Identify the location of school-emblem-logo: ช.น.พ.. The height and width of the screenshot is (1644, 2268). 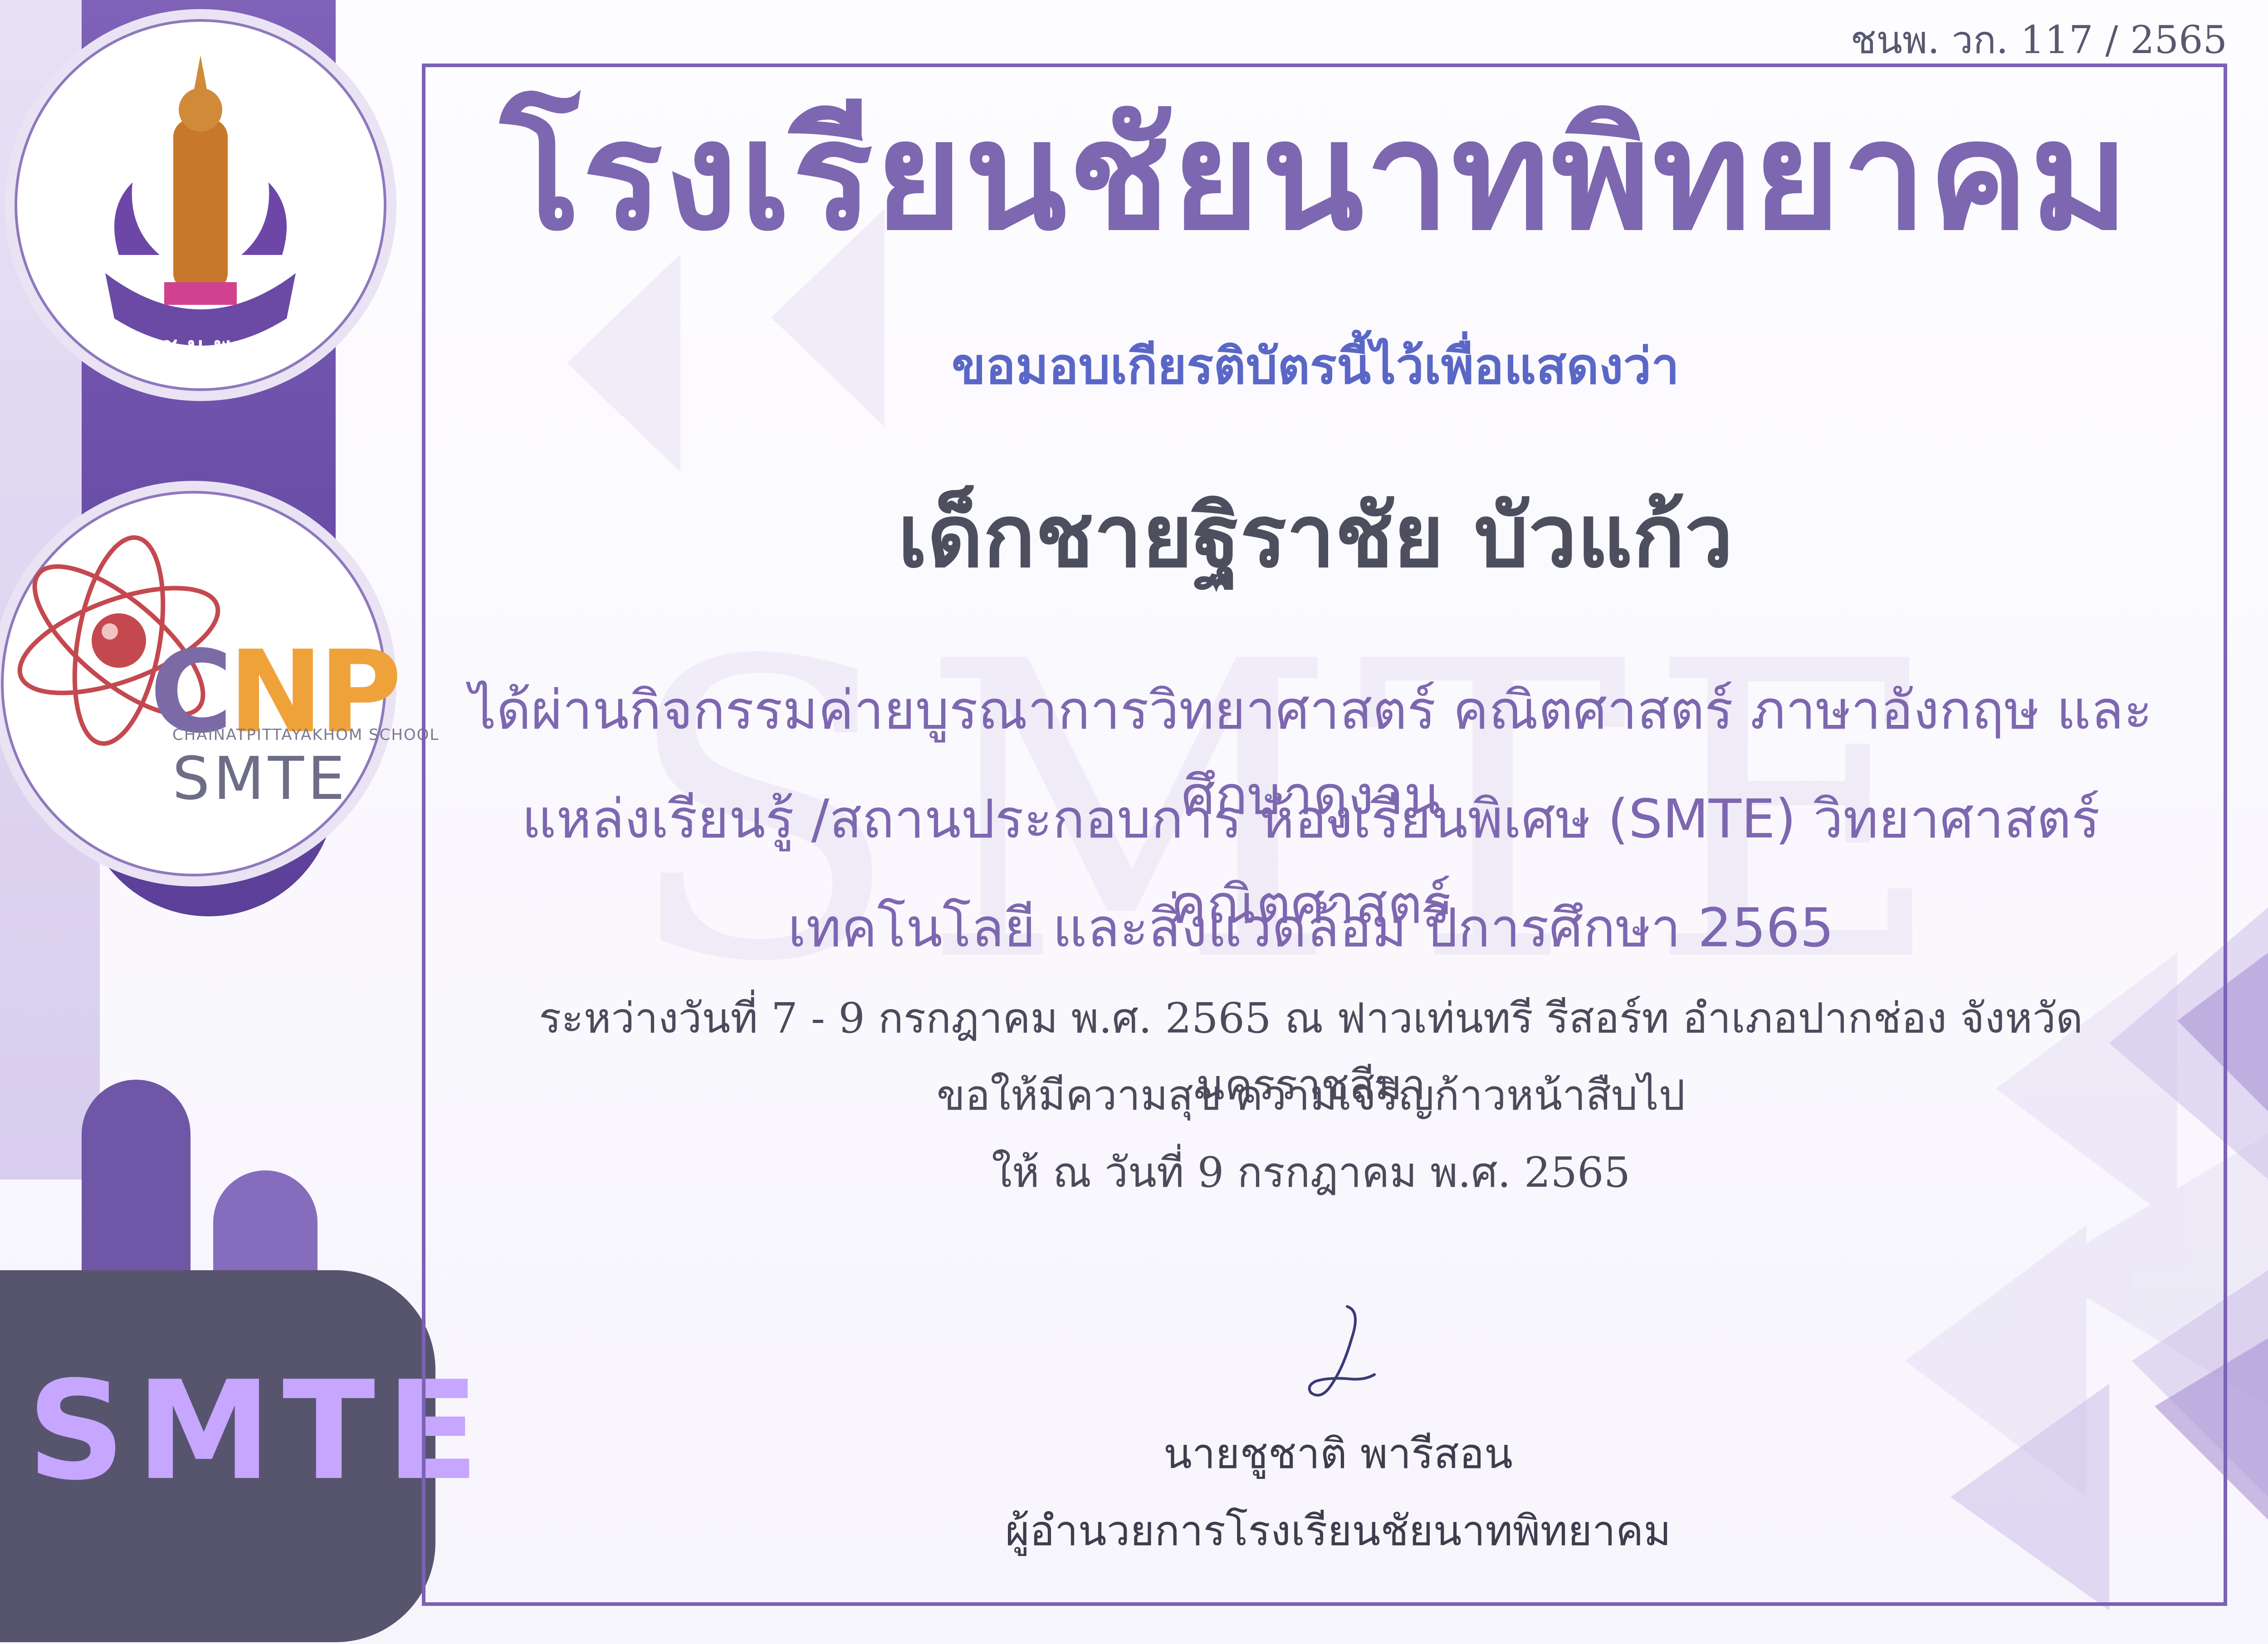
(201, 205).